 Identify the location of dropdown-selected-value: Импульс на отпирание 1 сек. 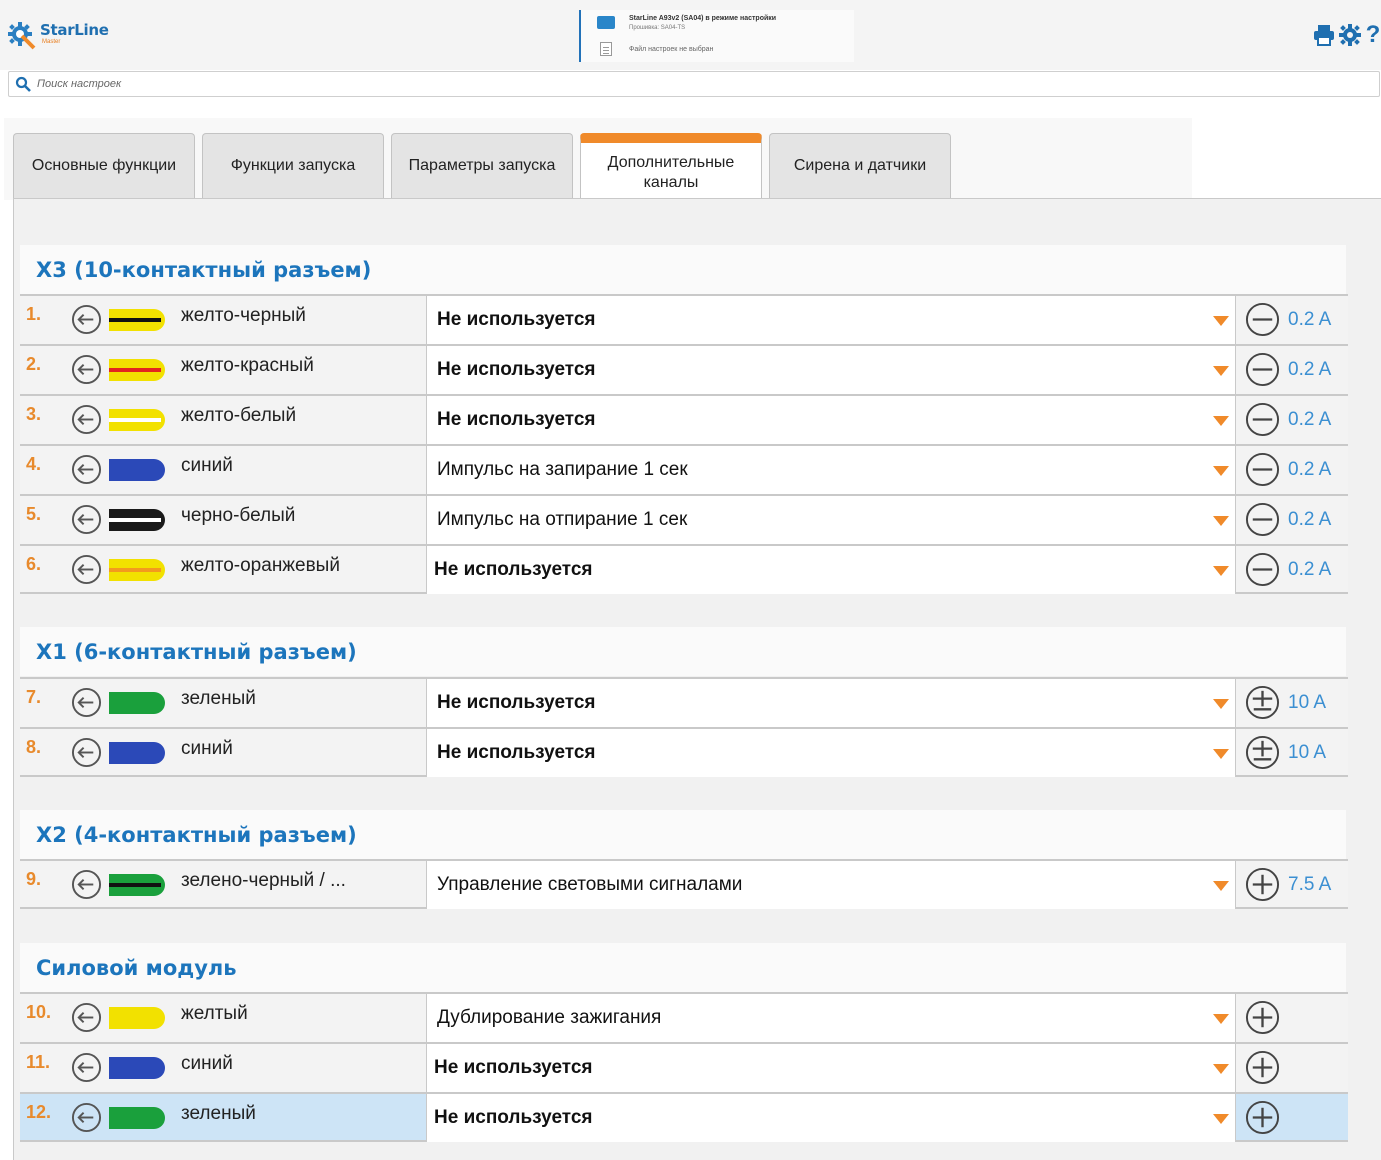
(562, 519).